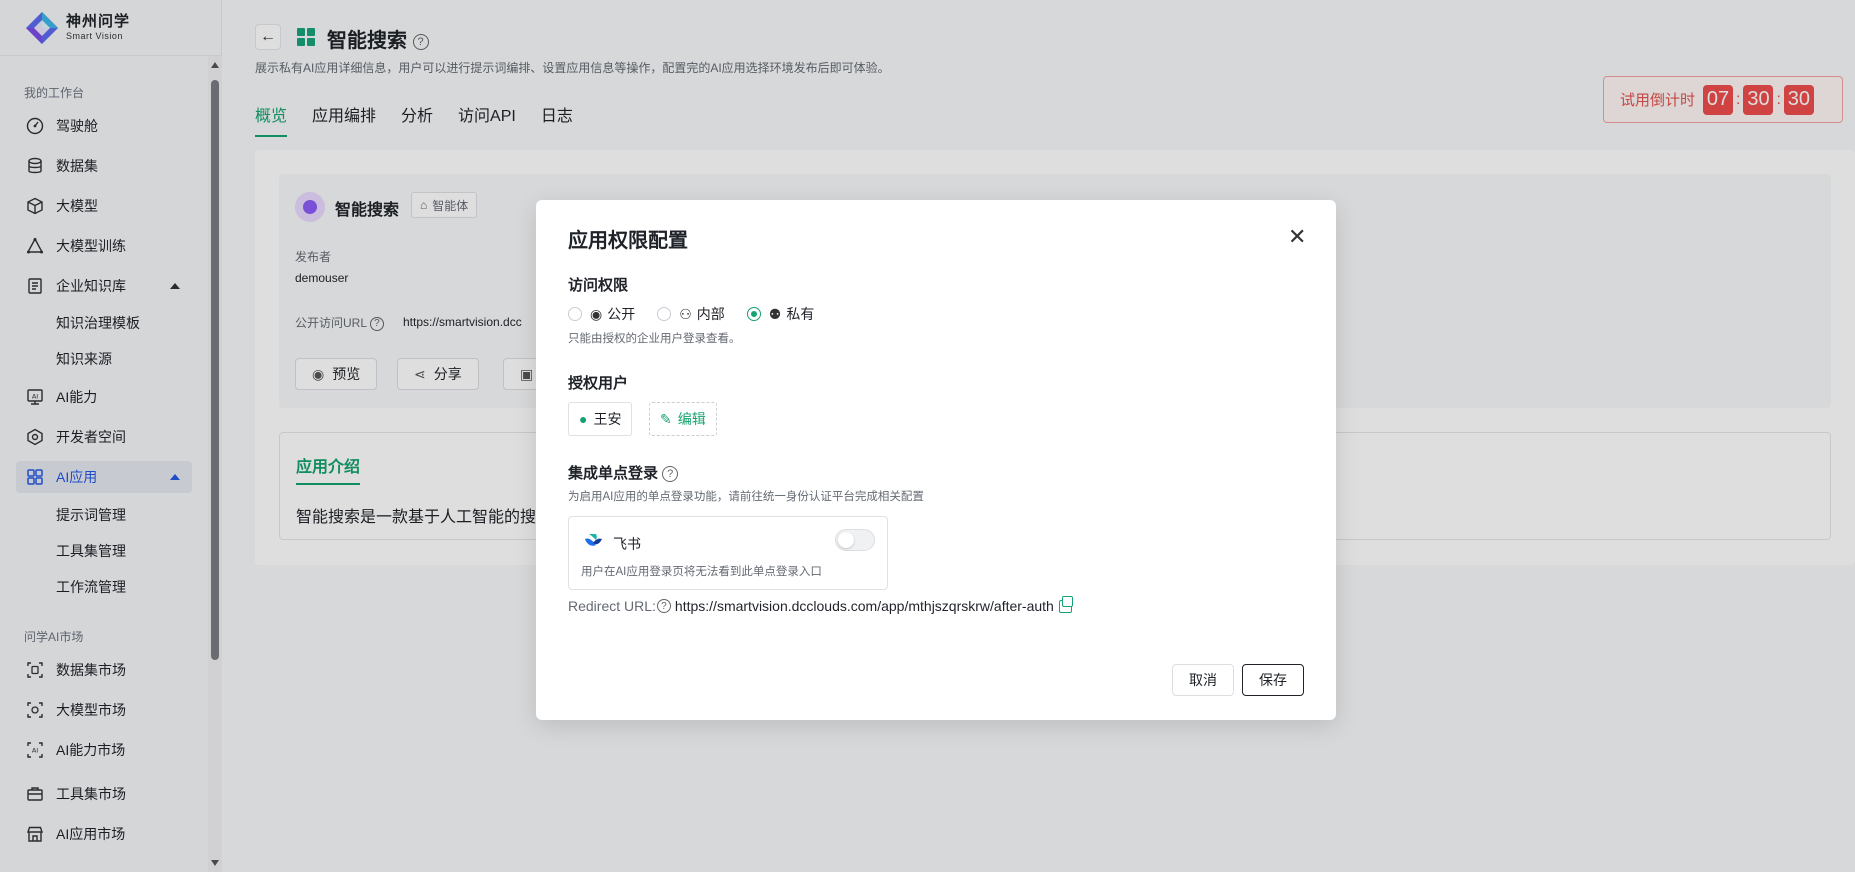 Image resolution: width=1855 pixels, height=872 pixels. Describe the element at coordinates (607, 419) in the screenshot. I see `auth-user-name: 王安` at that location.